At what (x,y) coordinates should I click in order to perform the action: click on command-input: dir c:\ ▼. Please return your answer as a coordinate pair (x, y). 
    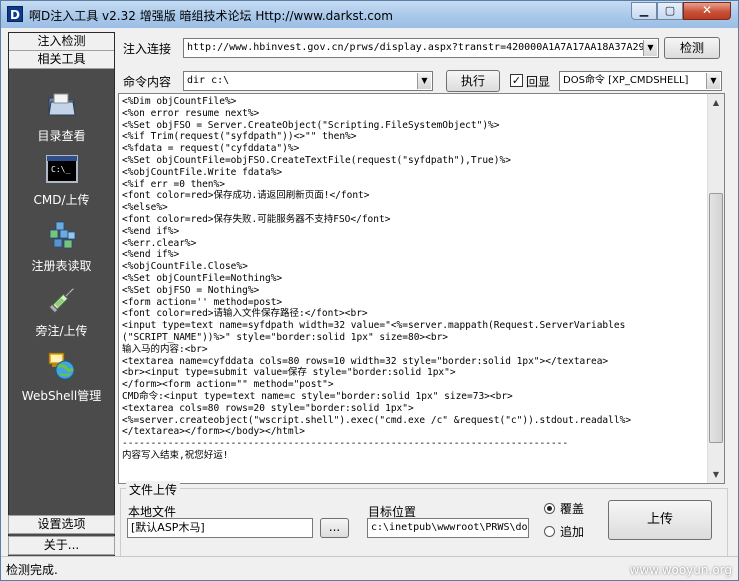
    Looking at the image, I should click on (308, 81).